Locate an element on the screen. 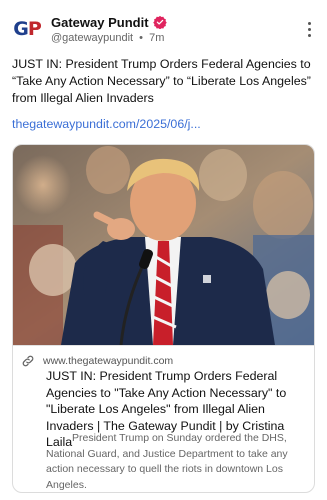 The width and height of the screenshot is (327, 500). handle-row: @gatewaypundit • 7m is located at coordinates (175, 38).